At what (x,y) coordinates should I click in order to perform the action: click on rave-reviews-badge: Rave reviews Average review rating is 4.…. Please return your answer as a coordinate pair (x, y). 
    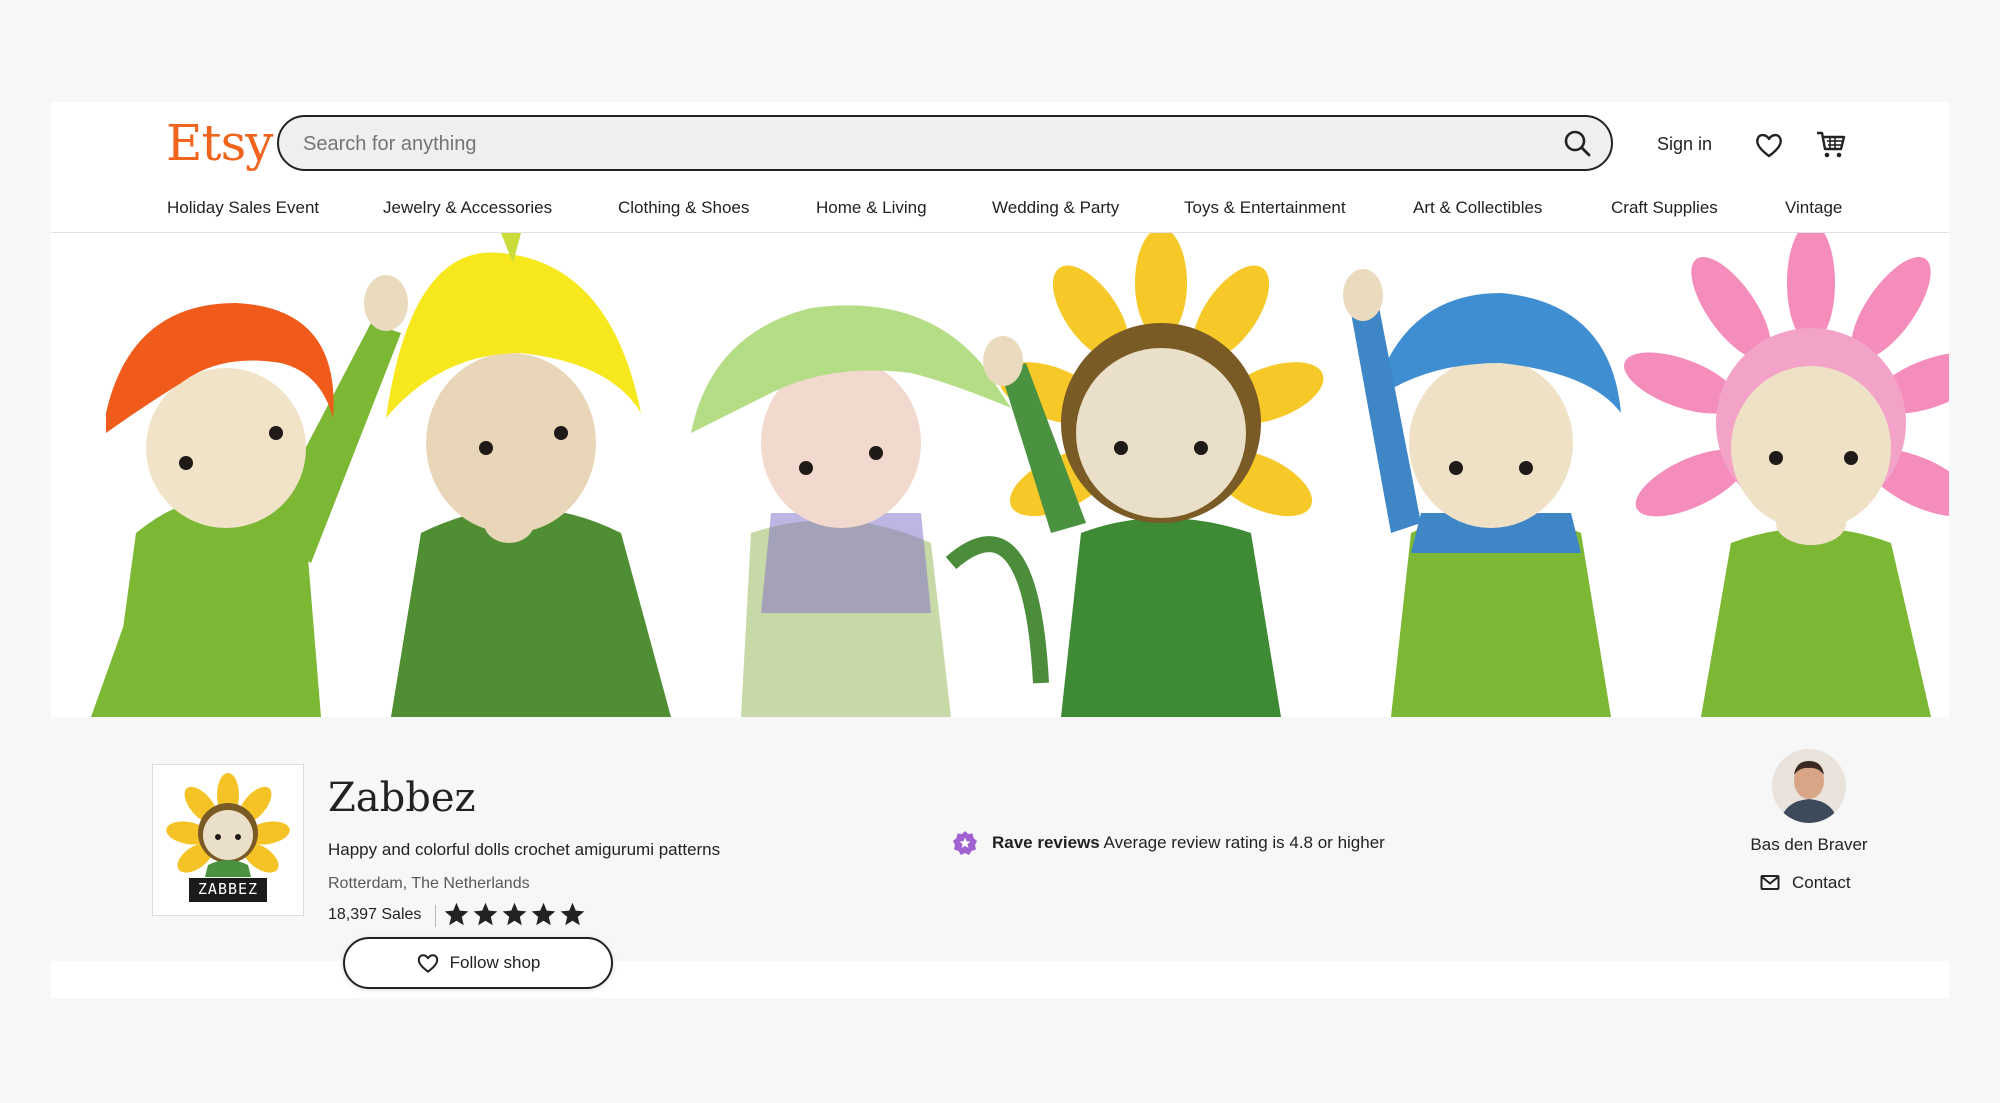
    Looking at the image, I should click on (1168, 843).